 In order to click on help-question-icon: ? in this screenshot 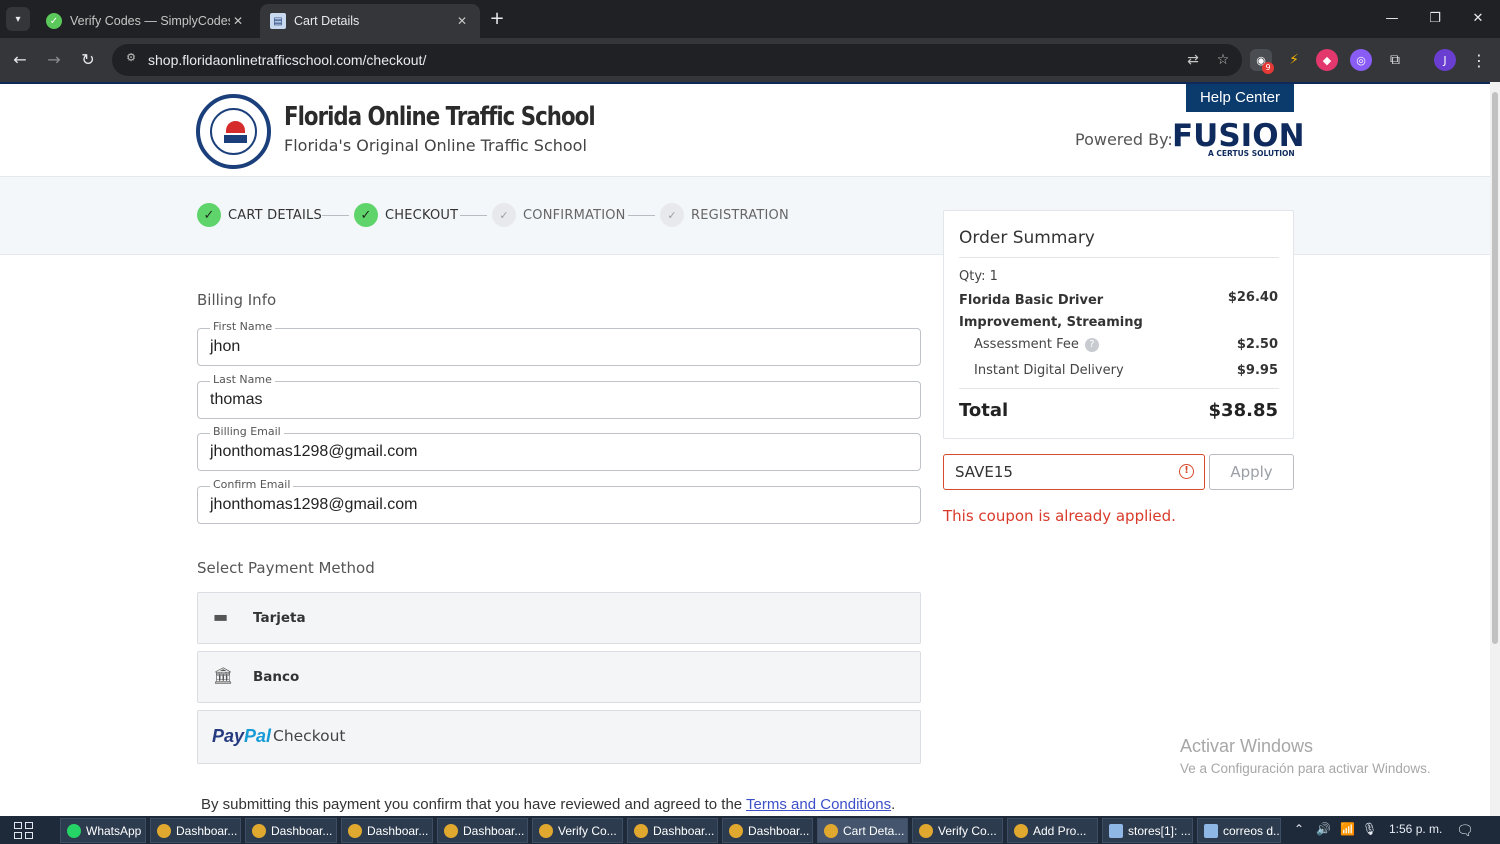, I will do `click(1091, 344)`.